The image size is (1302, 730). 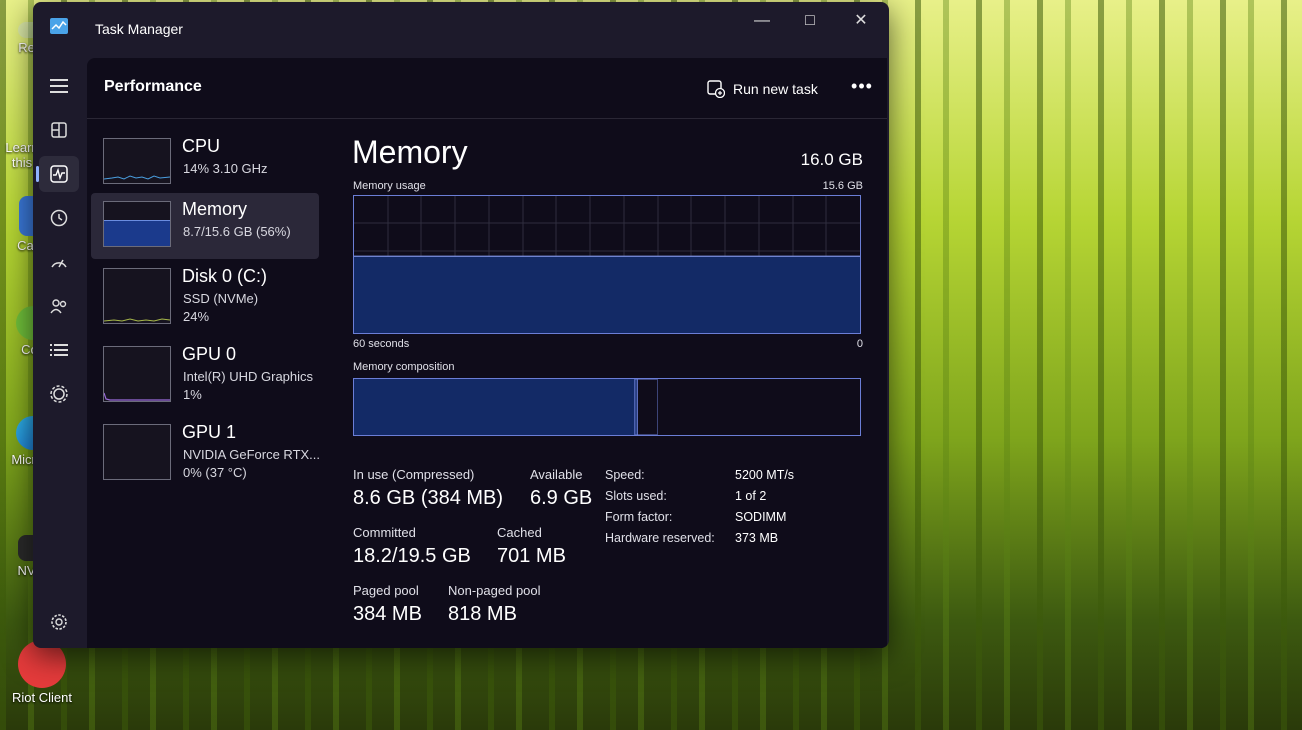 I want to click on nav-processes, so click(x=59, y=130).